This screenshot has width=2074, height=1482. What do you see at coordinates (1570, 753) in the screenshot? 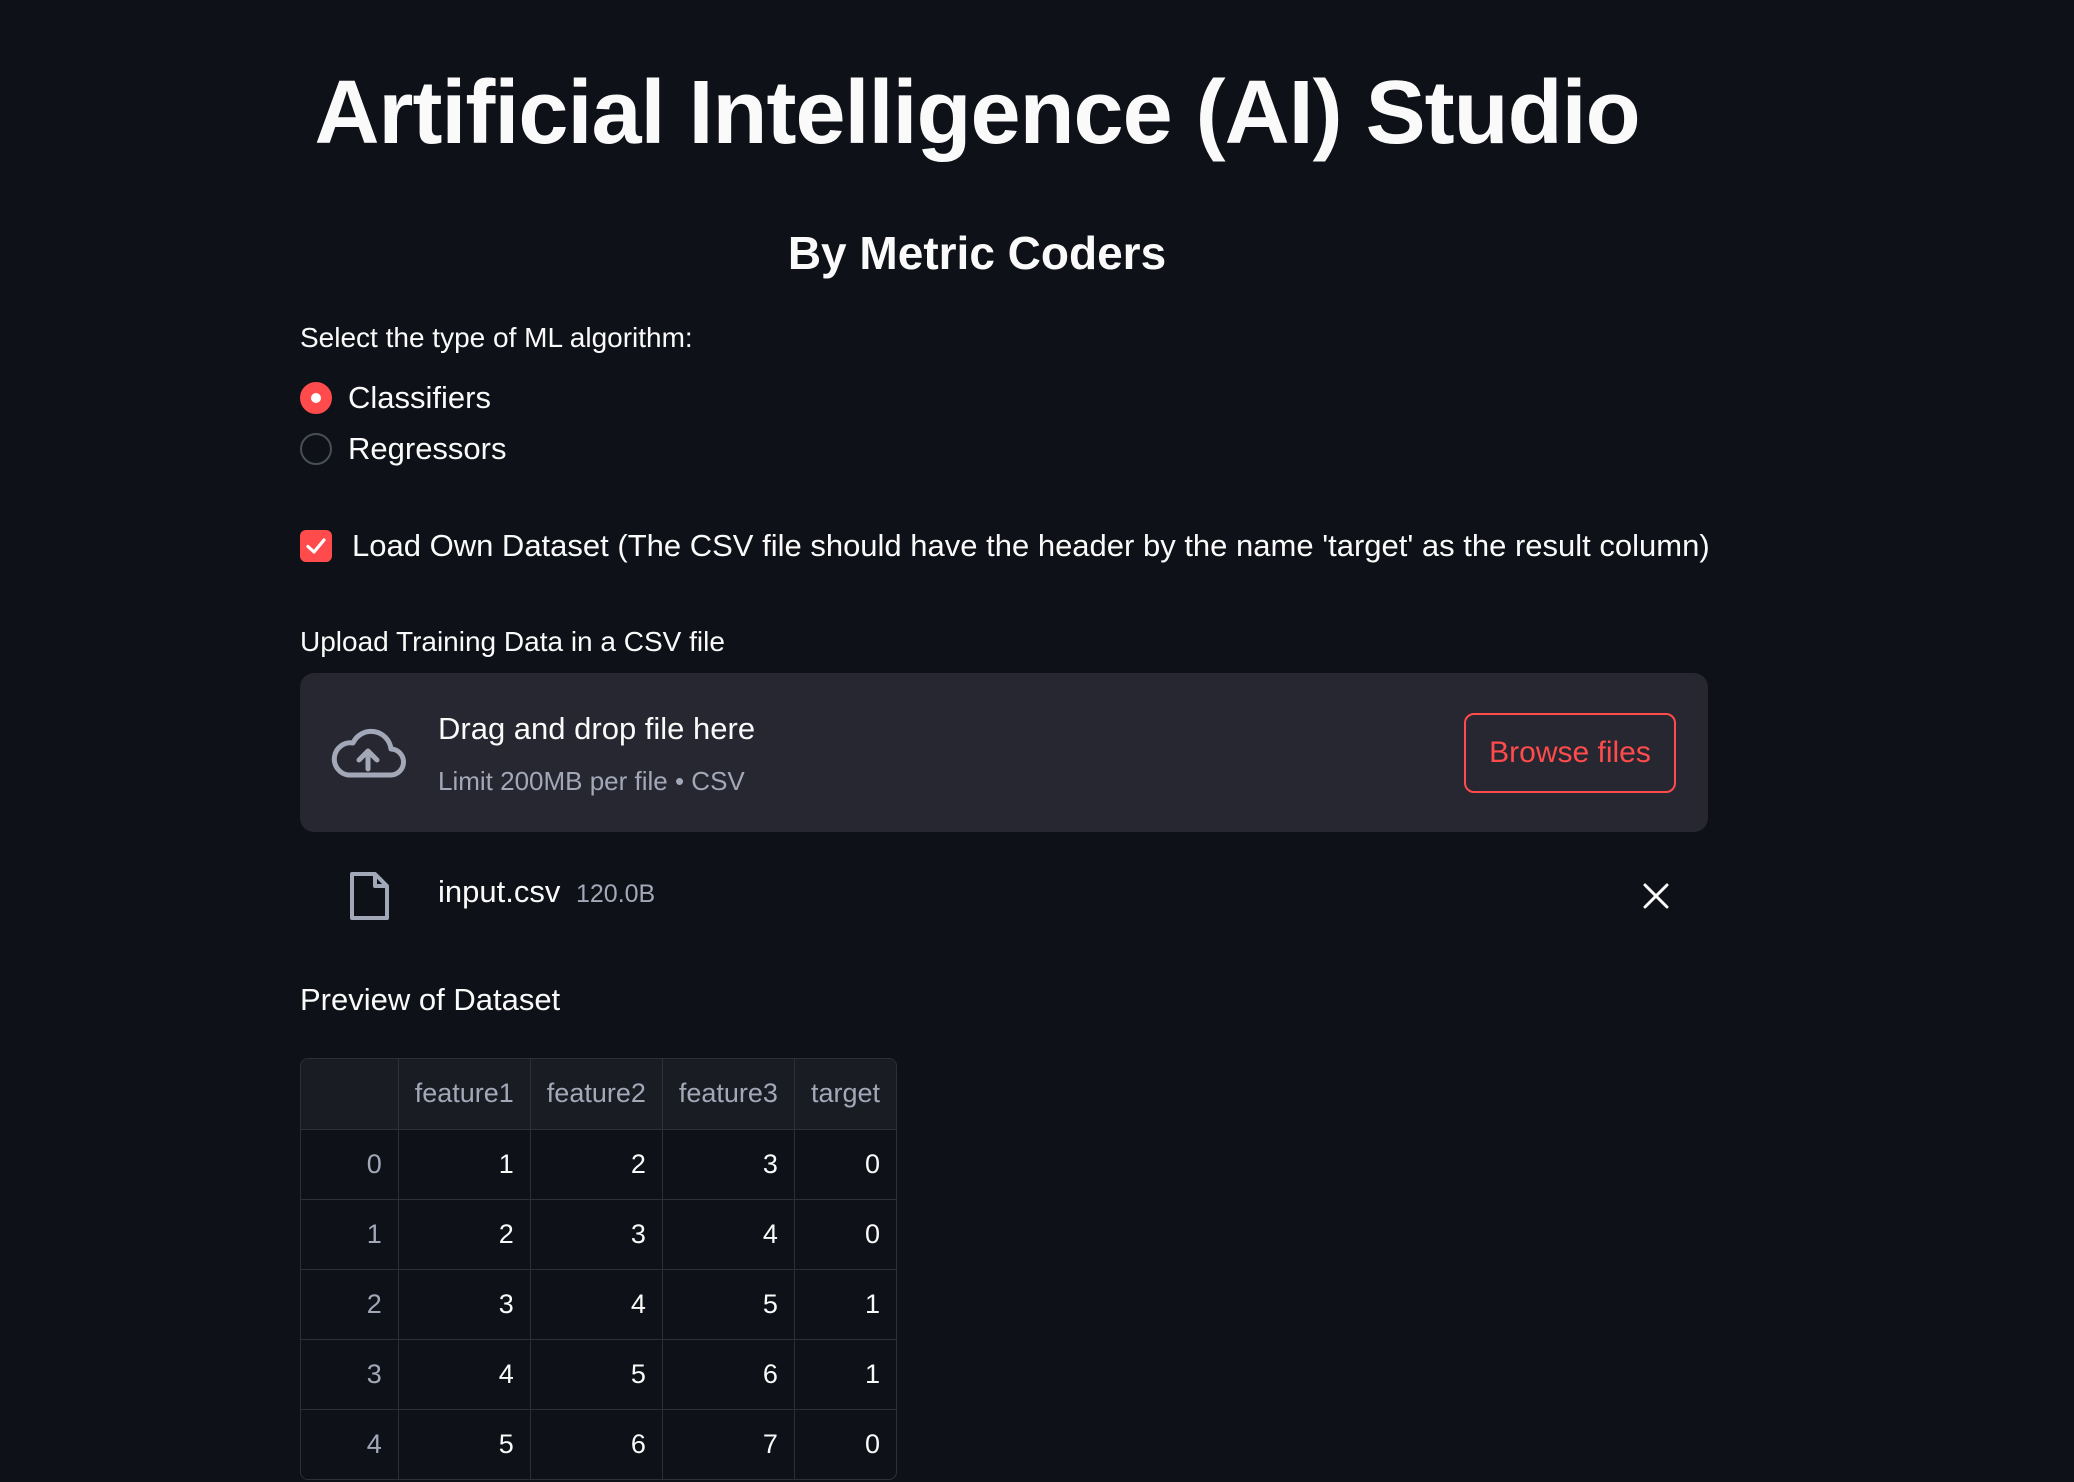
I see `browse-files-button: Browse files` at bounding box center [1570, 753].